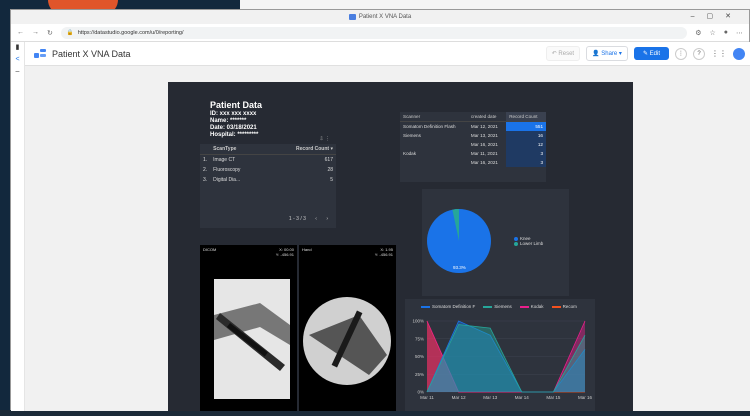  I want to click on patient-hospital: Hospital: *********, so click(234, 135).